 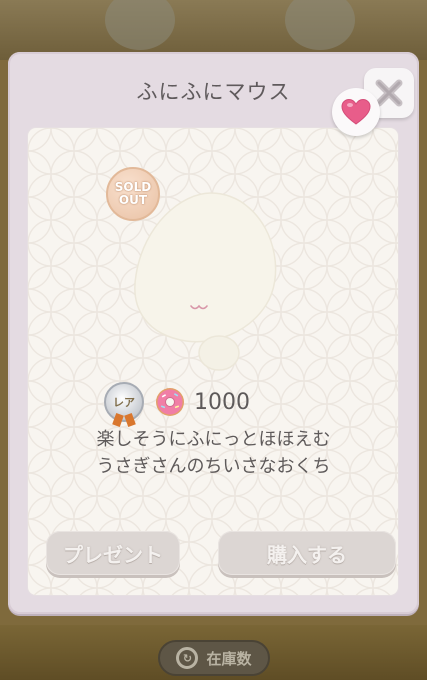 What do you see at coordinates (213, 466) in the screenshot?
I see `description-line-2: うさぎさんのちいさなおくち` at bounding box center [213, 466].